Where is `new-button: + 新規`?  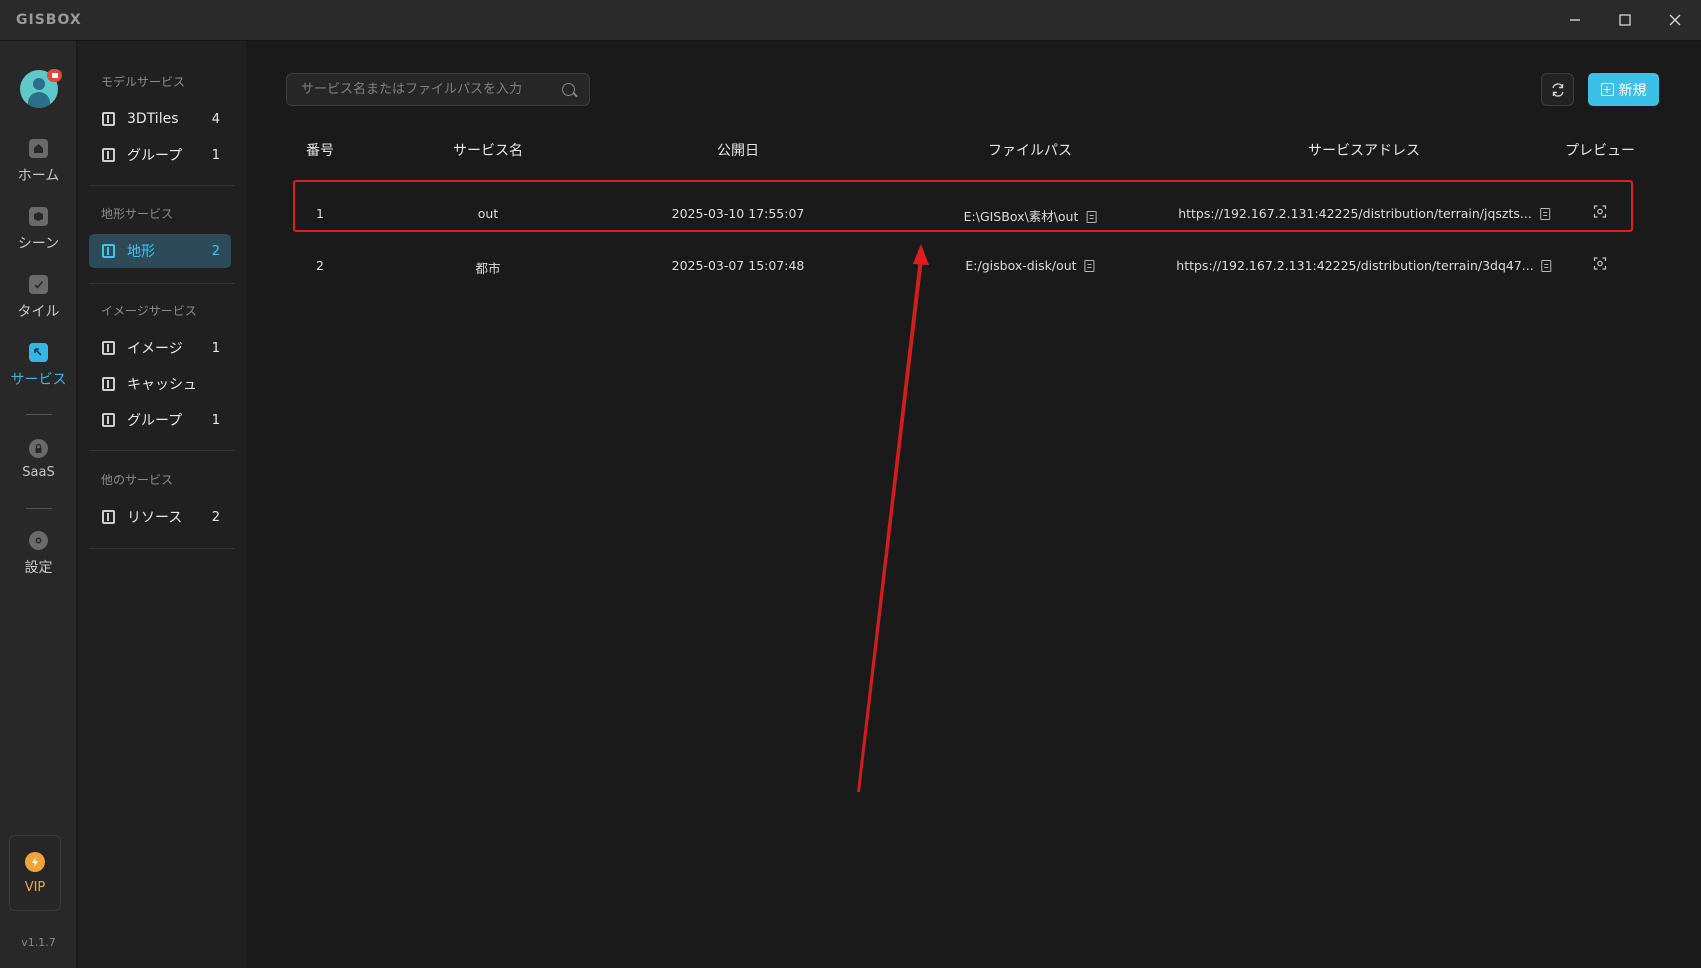
new-button: + 新規 is located at coordinates (1623, 89).